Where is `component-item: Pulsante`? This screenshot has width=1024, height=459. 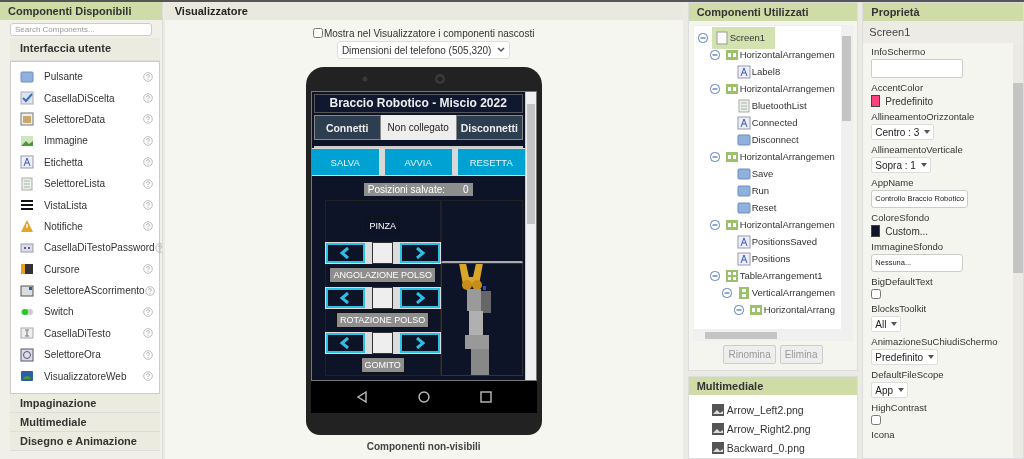 component-item: Pulsante is located at coordinates (93, 77).